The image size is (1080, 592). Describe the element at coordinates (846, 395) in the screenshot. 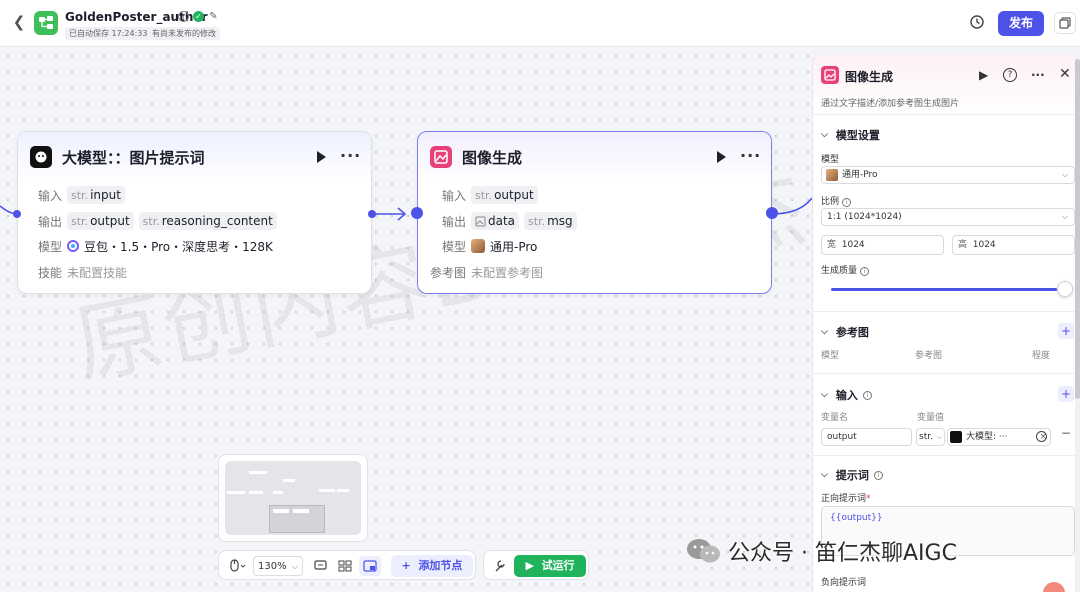

I see `section-input: ⌵ 输入 i` at that location.